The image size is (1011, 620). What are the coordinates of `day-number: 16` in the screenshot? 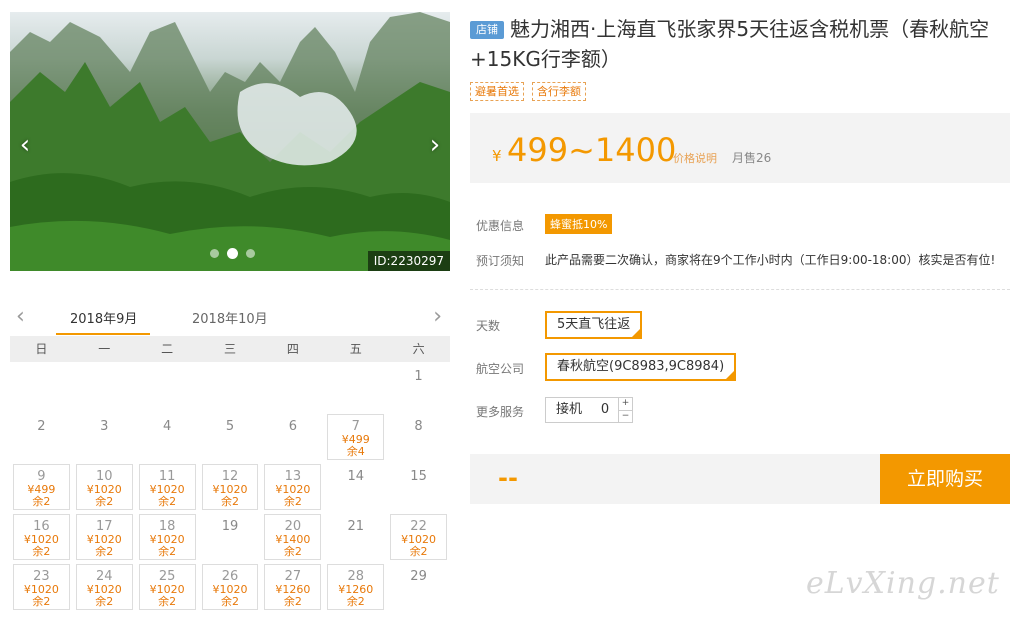 It's located at (41, 526).